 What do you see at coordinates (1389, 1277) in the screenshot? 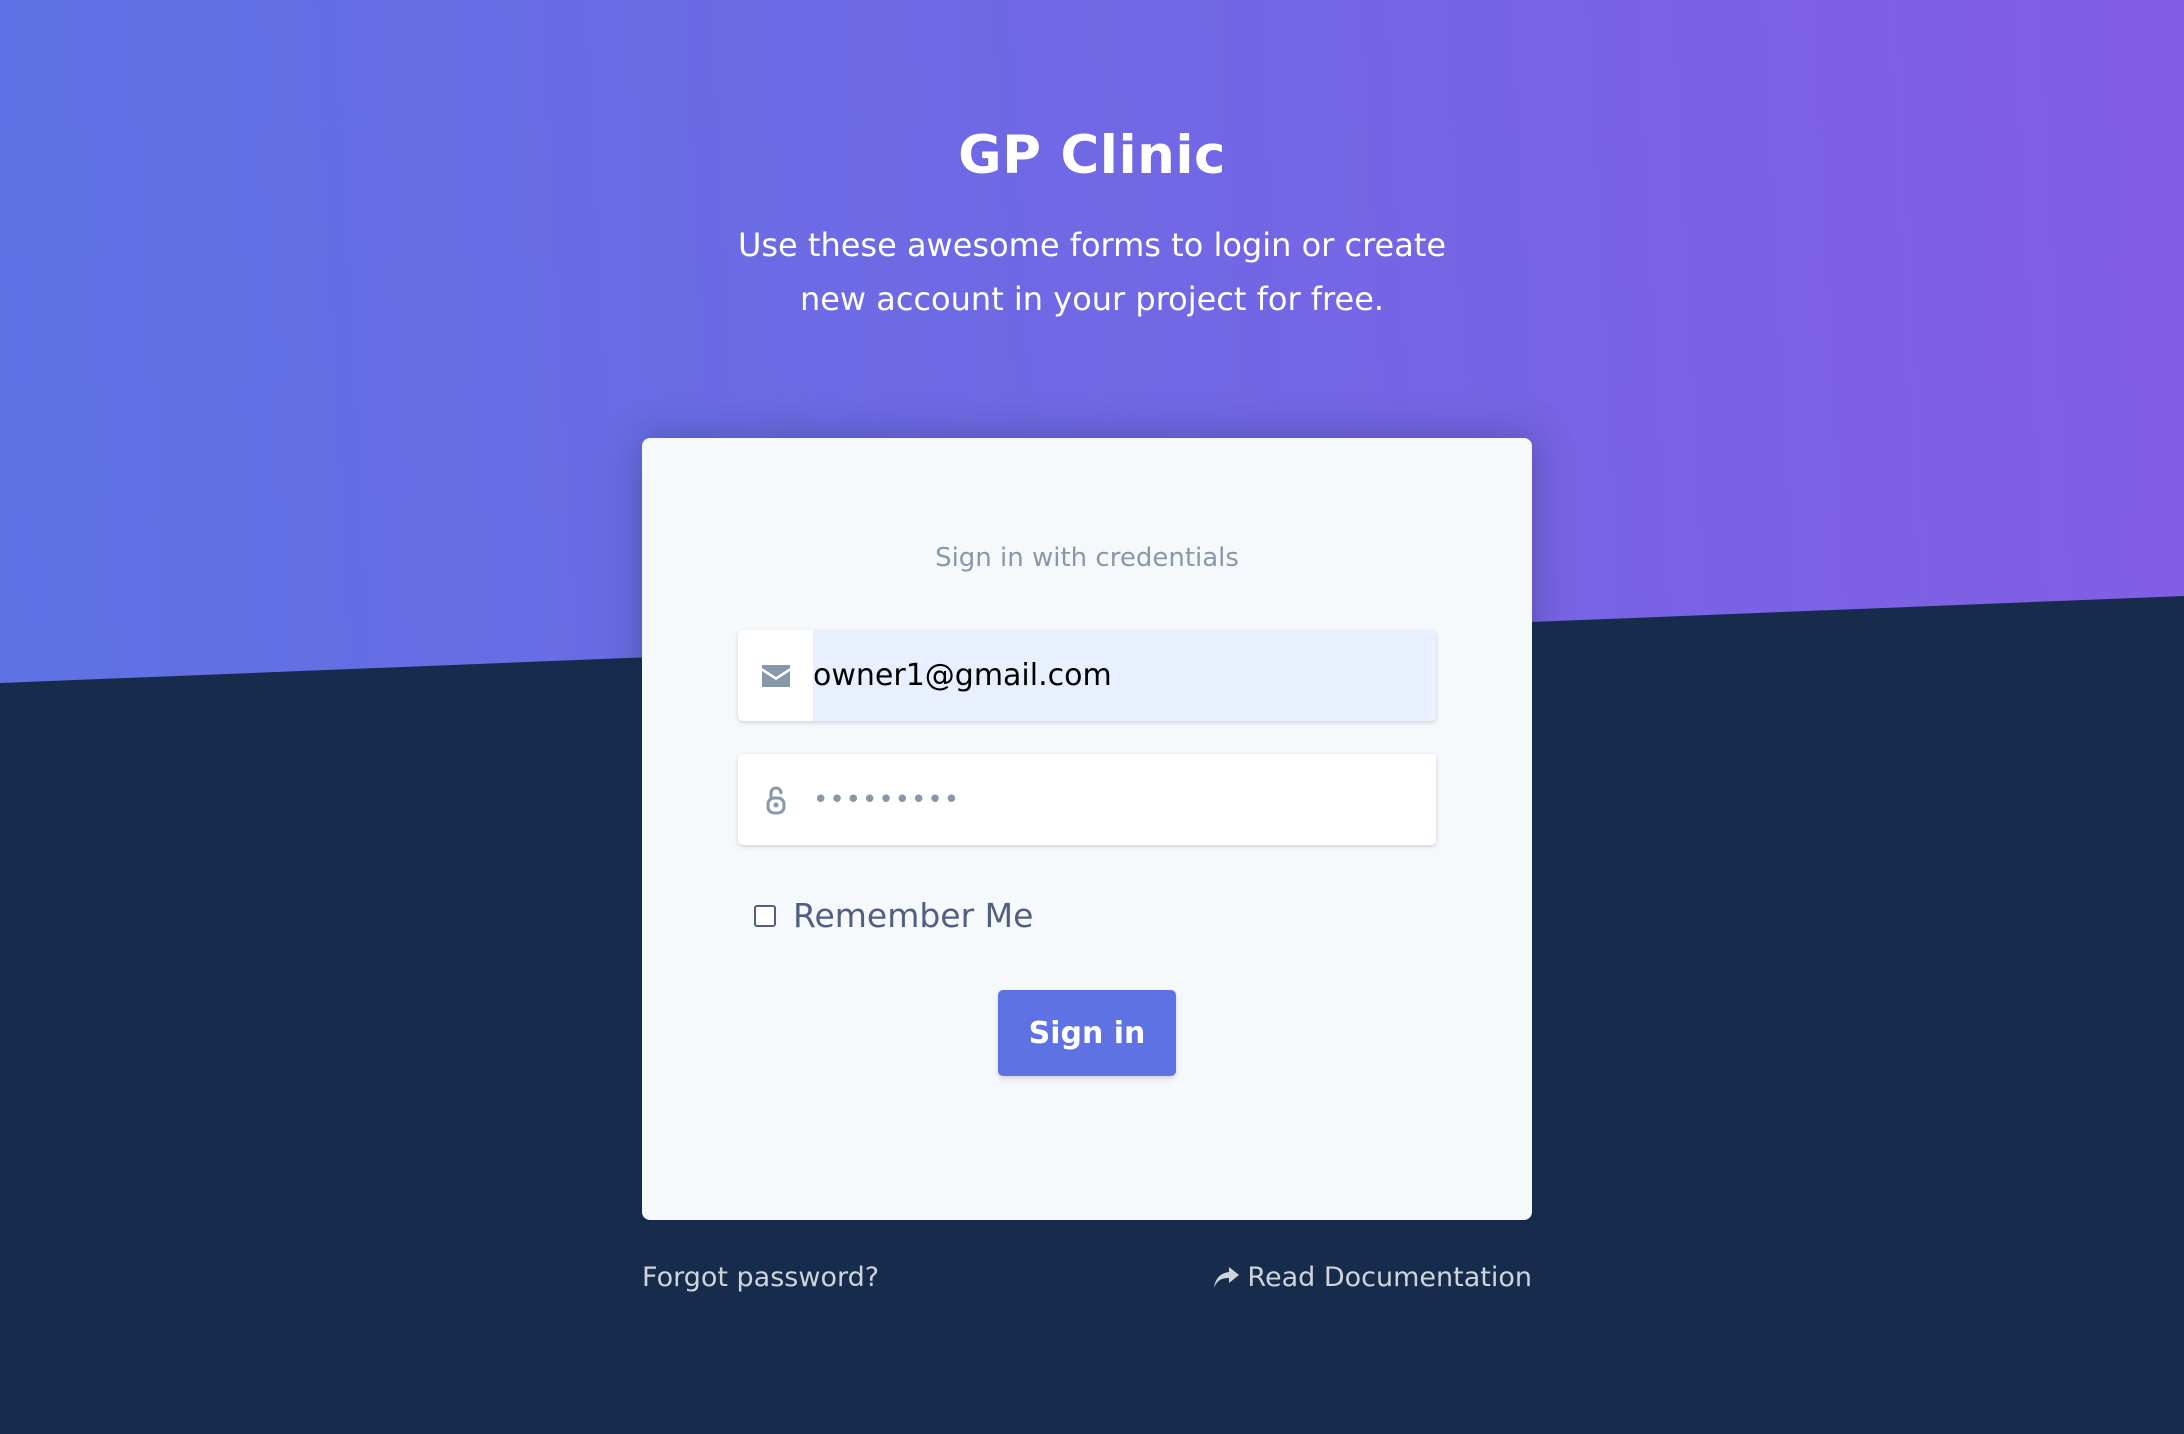
I see `read-documentation-label: Read Documentation` at bounding box center [1389, 1277].